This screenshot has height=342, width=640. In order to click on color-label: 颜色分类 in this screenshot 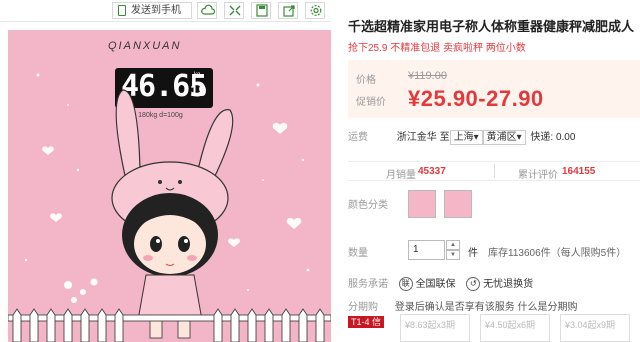, I will do `click(368, 205)`.